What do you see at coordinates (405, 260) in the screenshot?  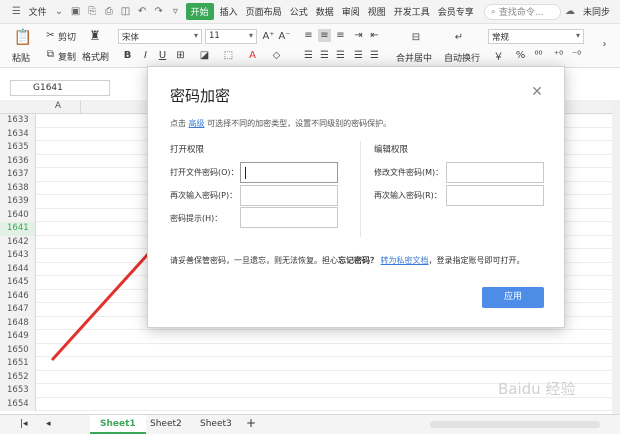 I see `private-doc-link: 转为私密文档` at bounding box center [405, 260].